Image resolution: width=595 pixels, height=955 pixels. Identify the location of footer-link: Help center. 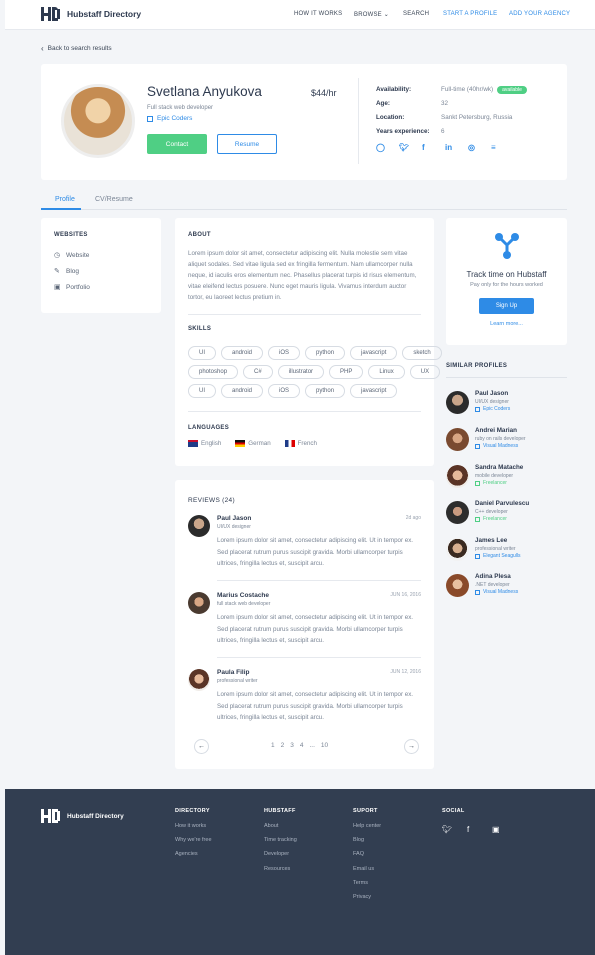
(367, 826).